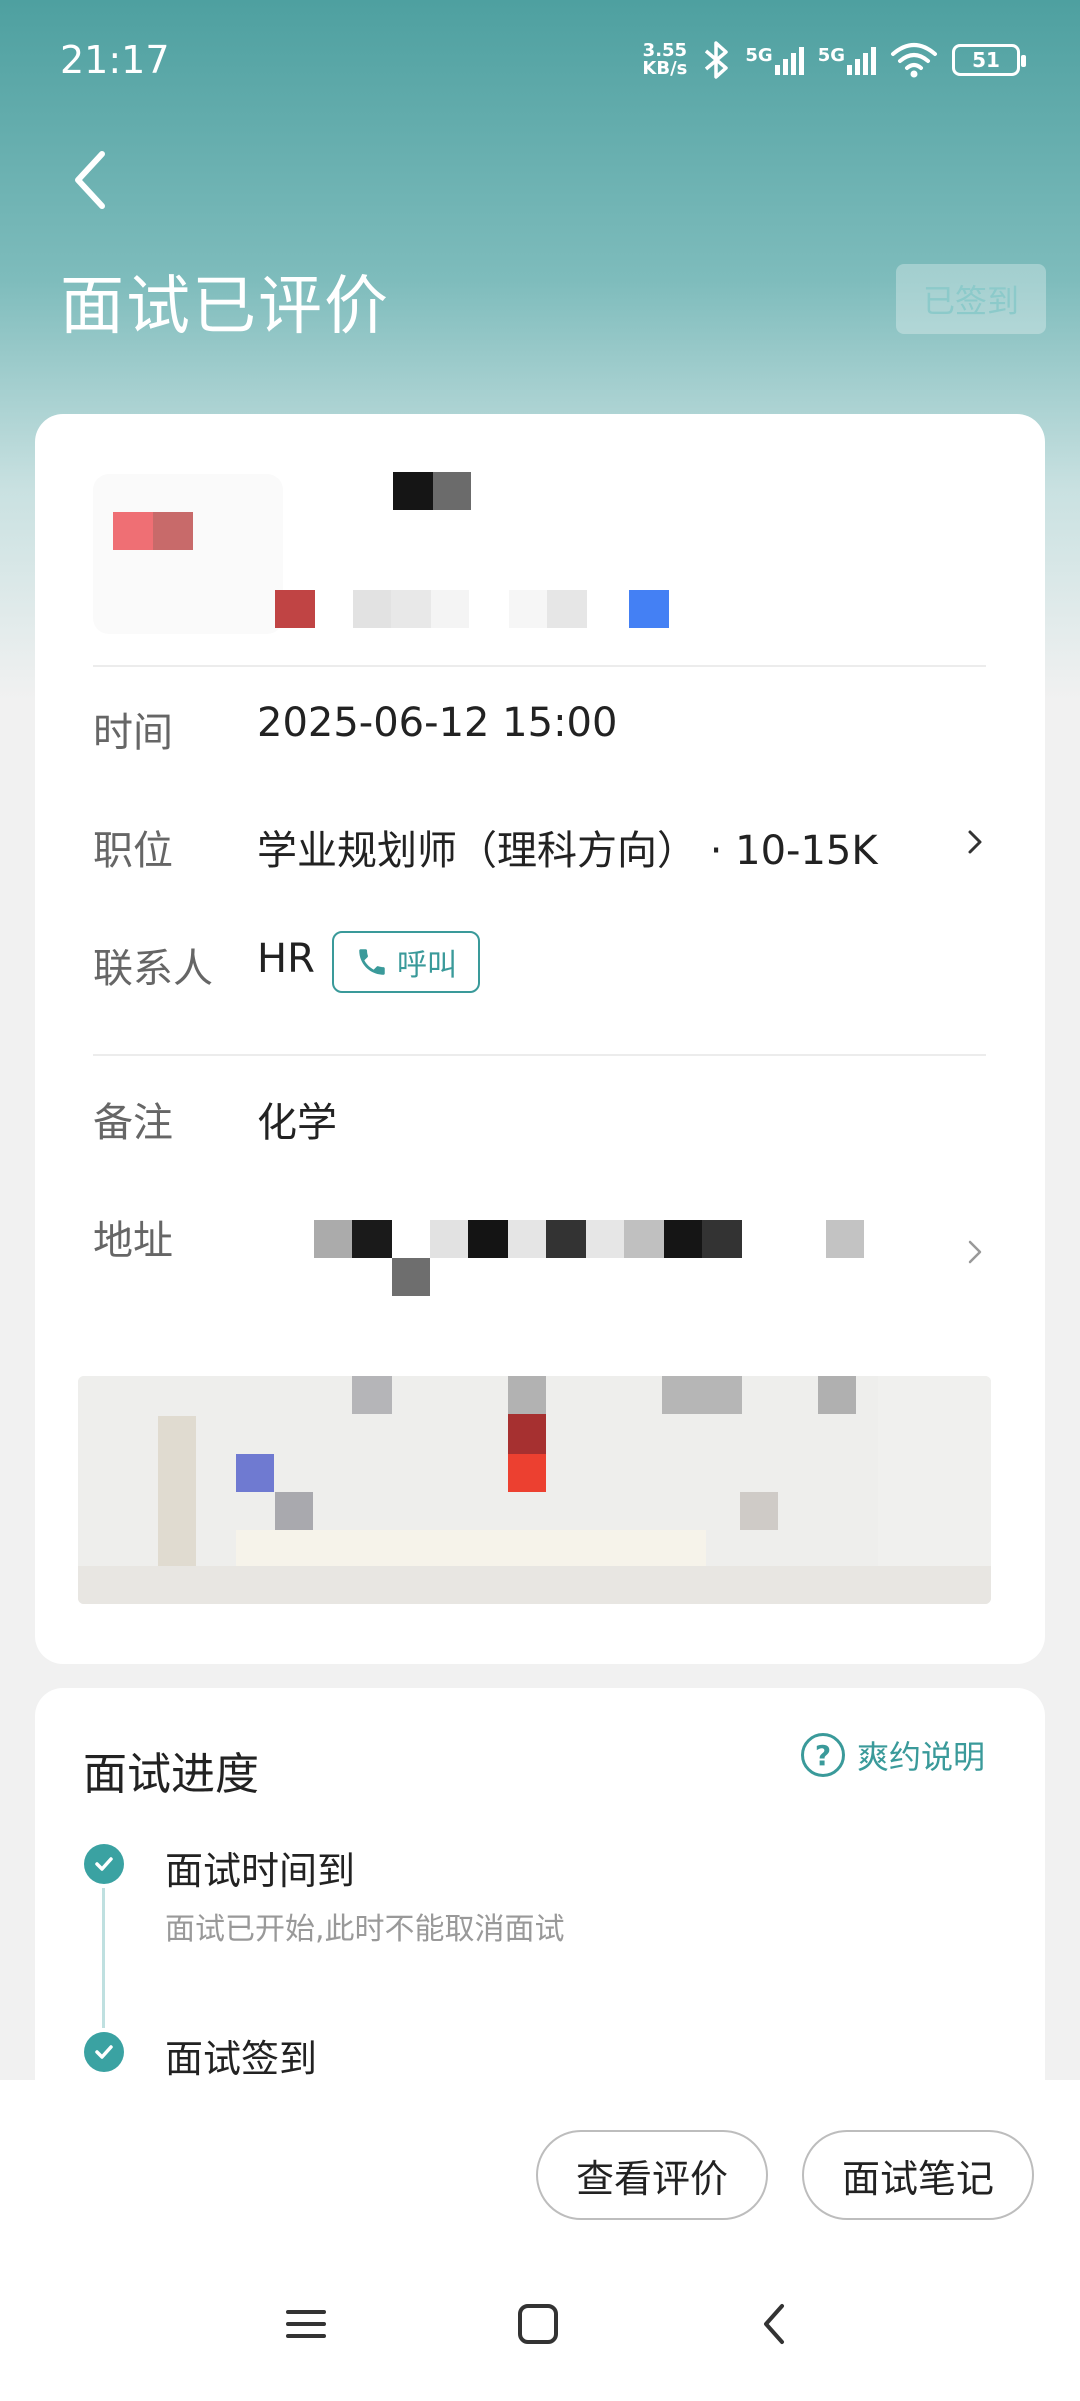 The image size is (1080, 2401). I want to click on step-connector, so click(103, 1958).